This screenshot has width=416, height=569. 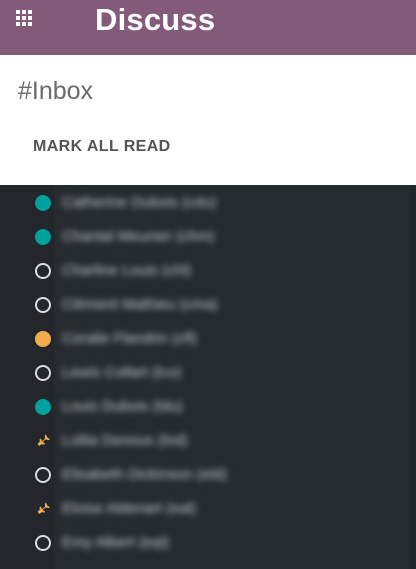 I want to click on contact-name: Clément Mathieu (cma), so click(x=140, y=304).